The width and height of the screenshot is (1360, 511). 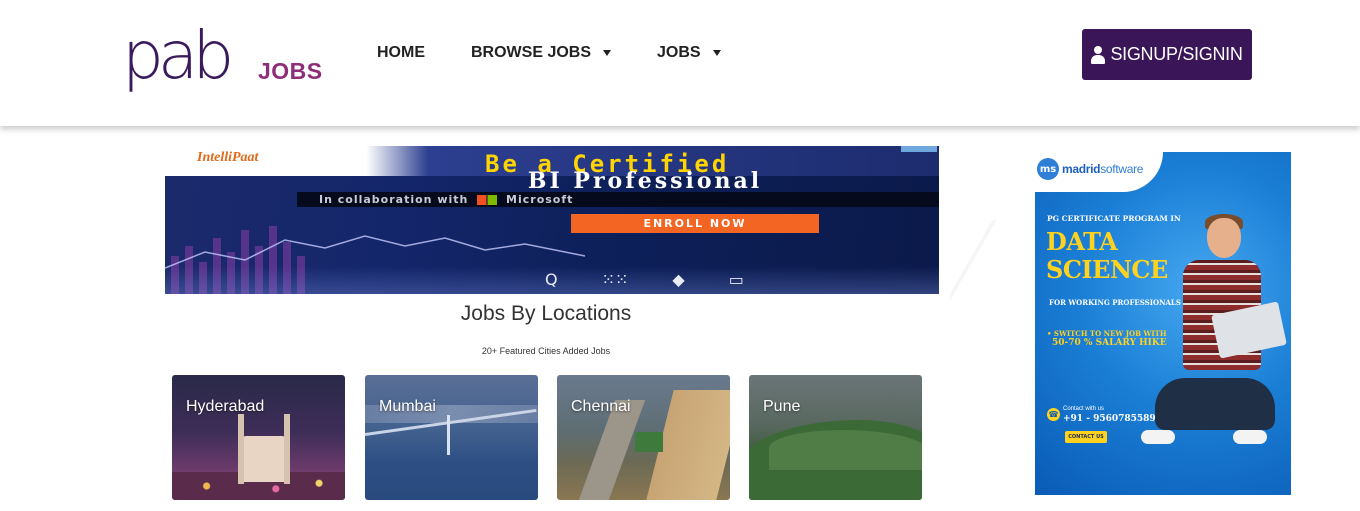 I want to click on ad-brand-header: ms madridsoftware, so click(x=1099, y=172).